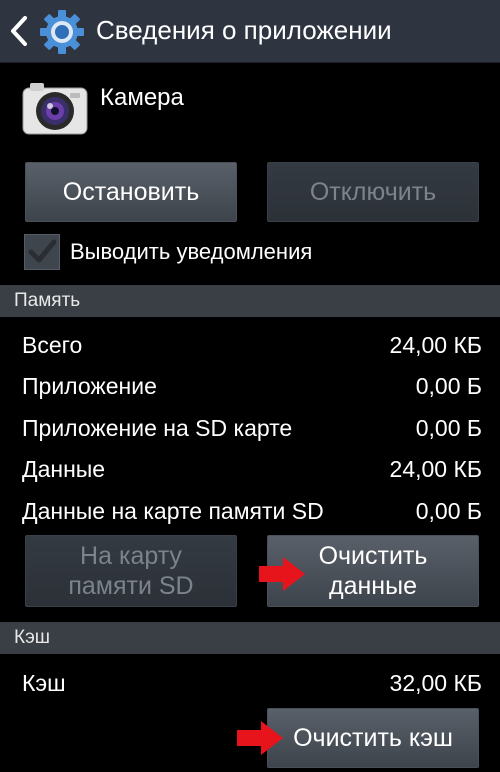 The height and width of the screenshot is (772, 500). What do you see at coordinates (131, 192) in the screenshot?
I see `stop-button: Остановить` at bounding box center [131, 192].